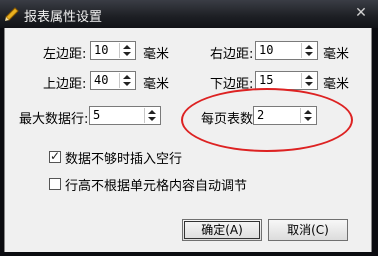 The width and height of the screenshot is (378, 256). I want to click on max-rows-label: 最大数据行:, so click(54, 119).